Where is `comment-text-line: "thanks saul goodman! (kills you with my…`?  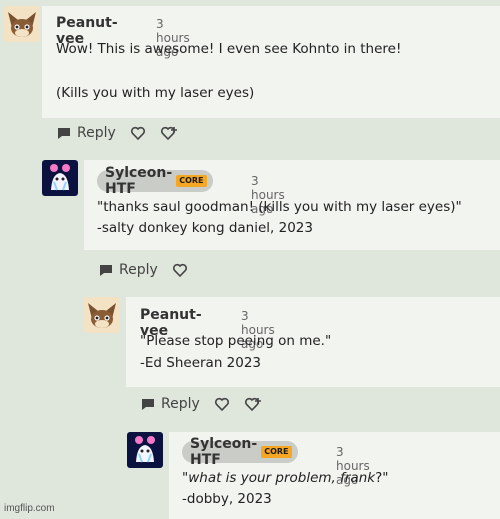
comment-text-line: "thanks saul goodman! (kills you with my… is located at coordinates (279, 207).